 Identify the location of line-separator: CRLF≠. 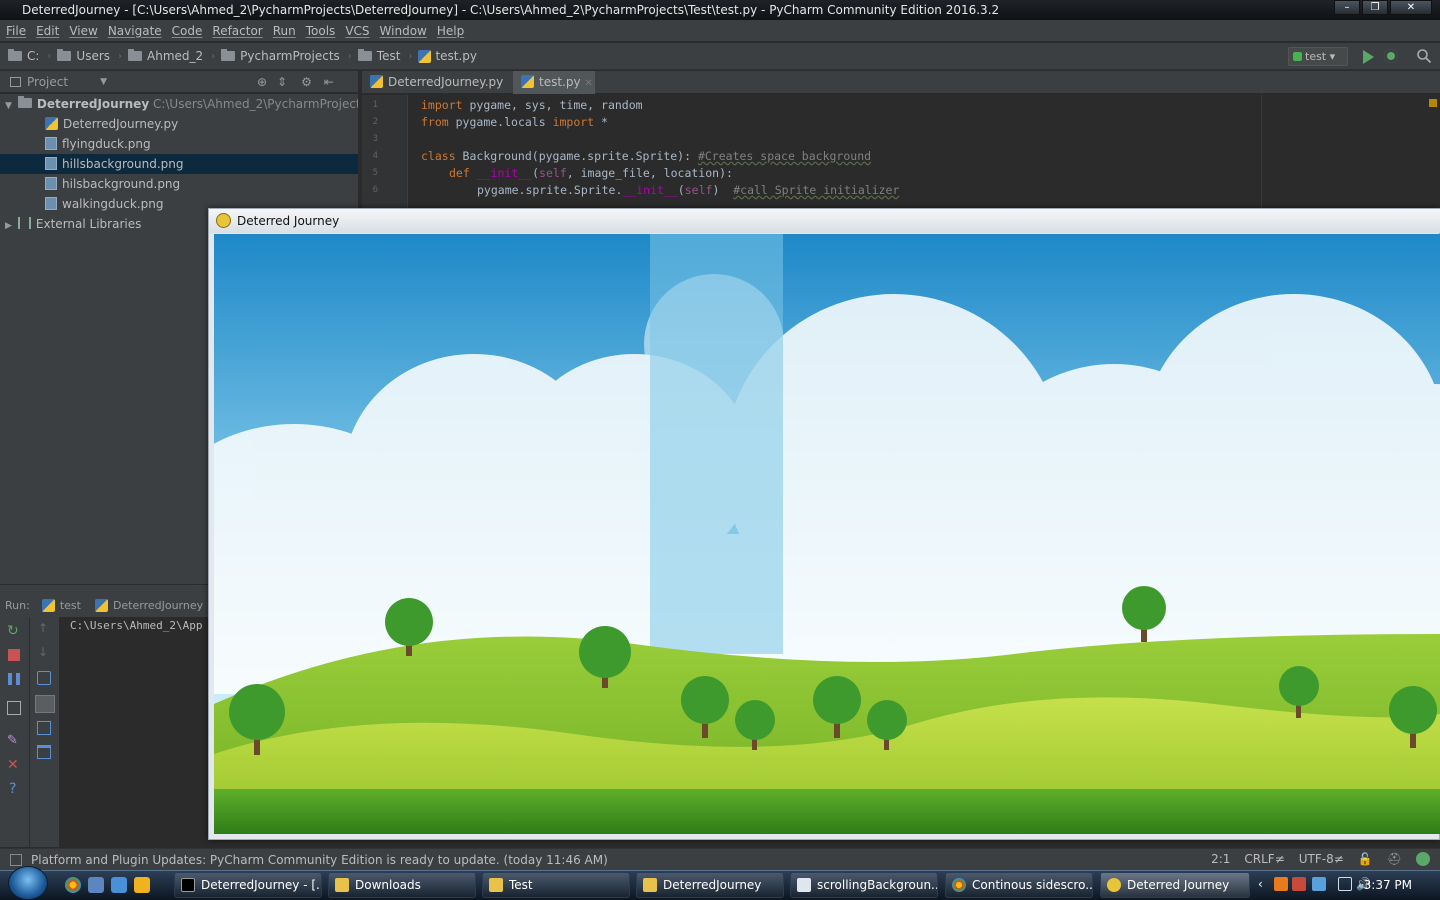
(1264, 859).